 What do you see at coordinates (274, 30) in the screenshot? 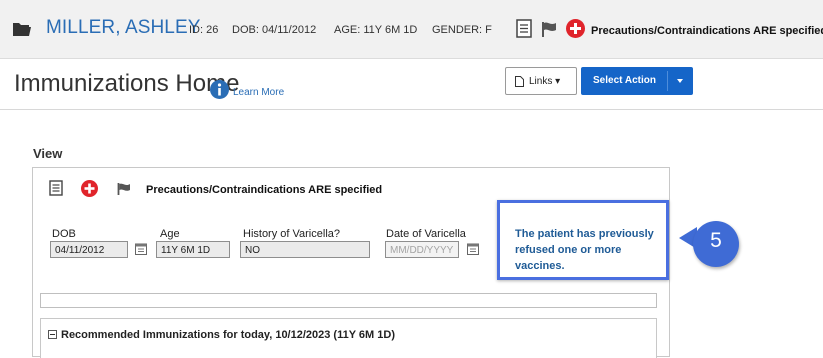
I see `patient-dob: DOB: 04/11/2012` at bounding box center [274, 30].